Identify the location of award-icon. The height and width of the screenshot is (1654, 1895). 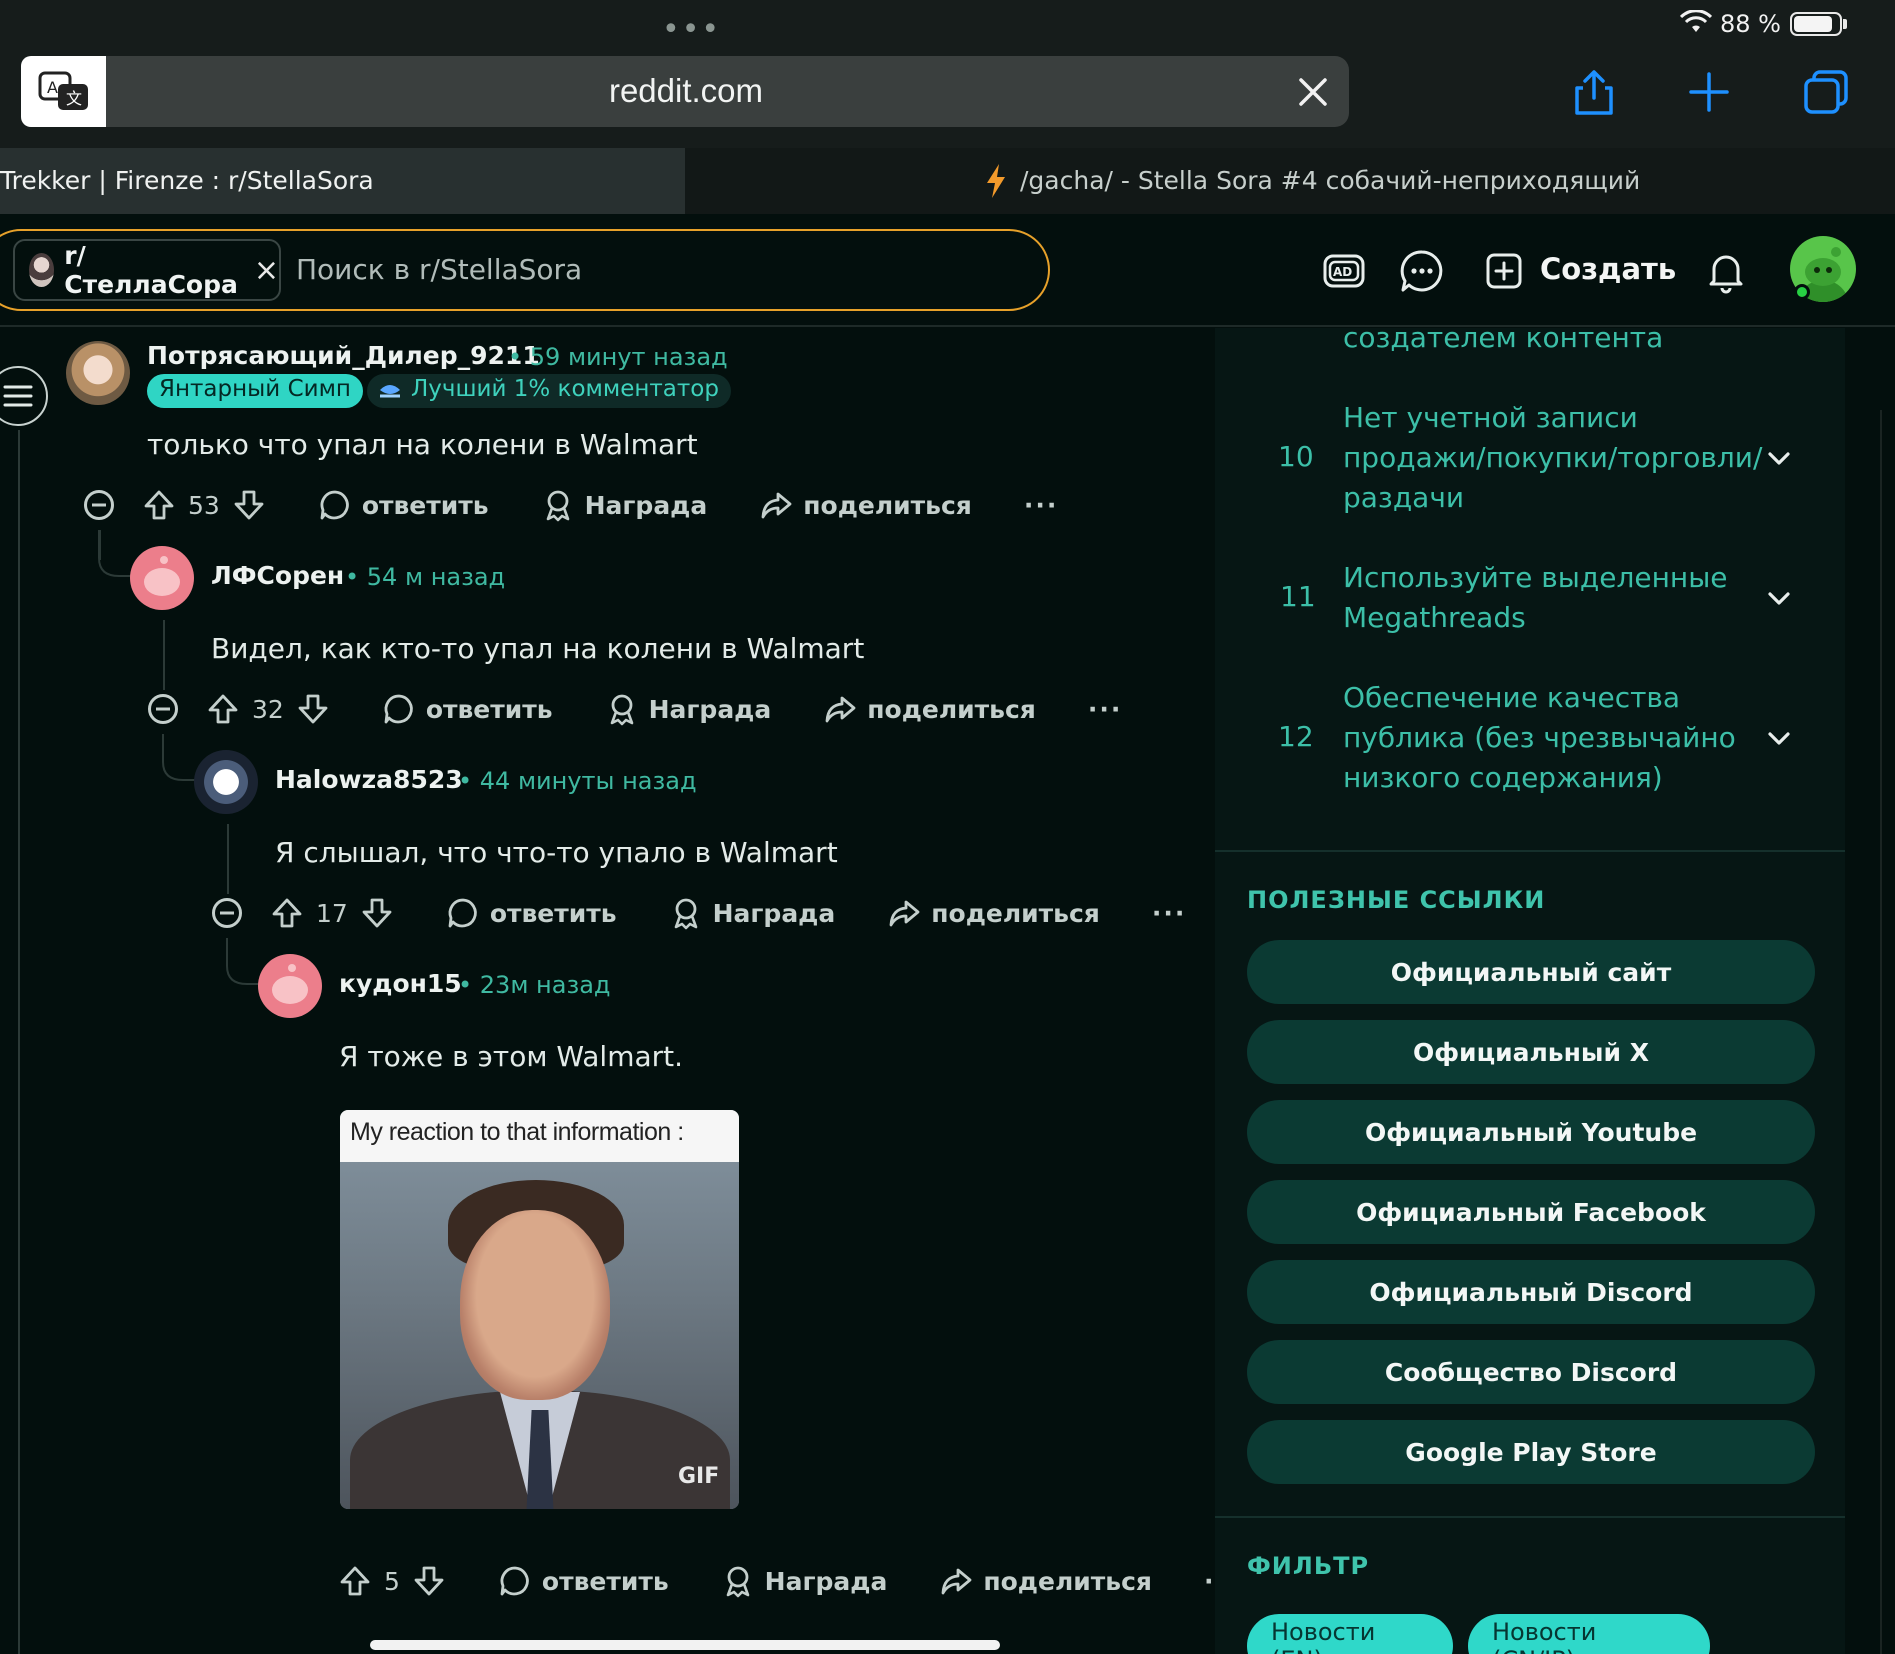
(737, 1582).